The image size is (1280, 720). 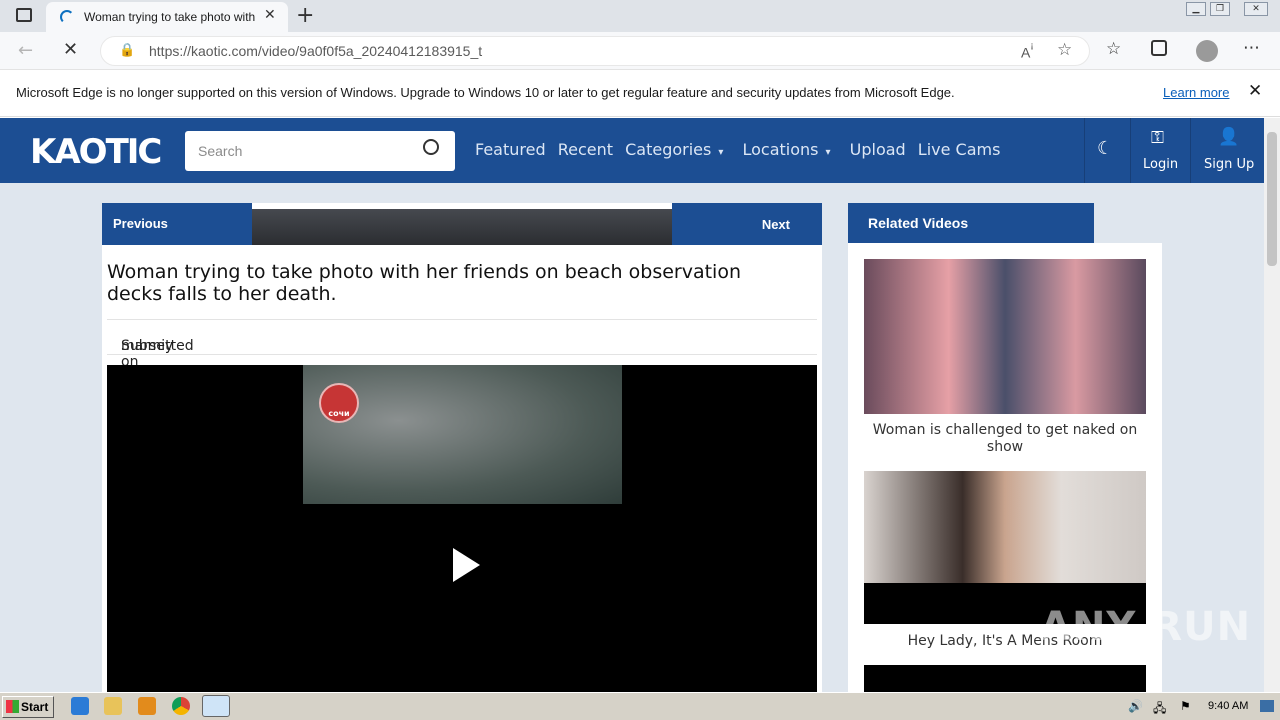 I want to click on next-label: Next, so click(x=775, y=224).